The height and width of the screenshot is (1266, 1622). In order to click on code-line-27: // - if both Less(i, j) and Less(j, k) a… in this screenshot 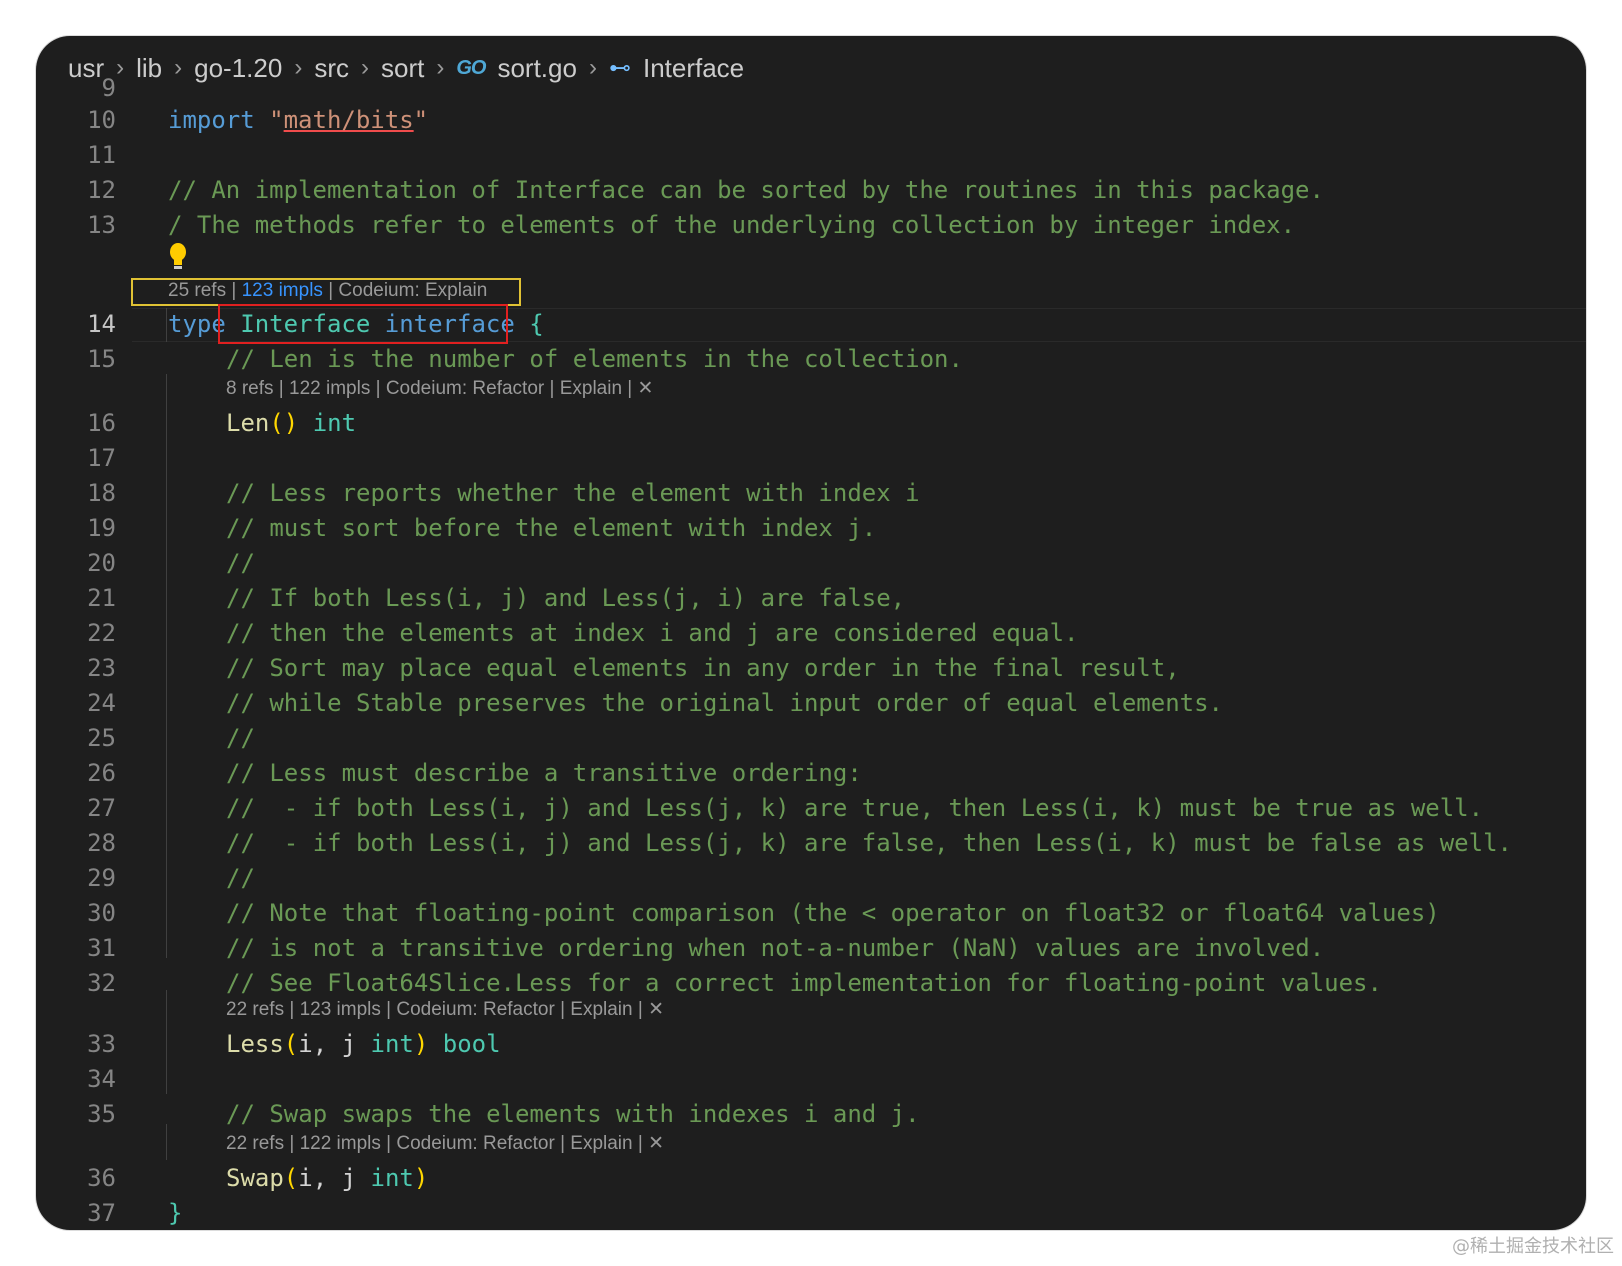, I will do `click(854, 808)`.